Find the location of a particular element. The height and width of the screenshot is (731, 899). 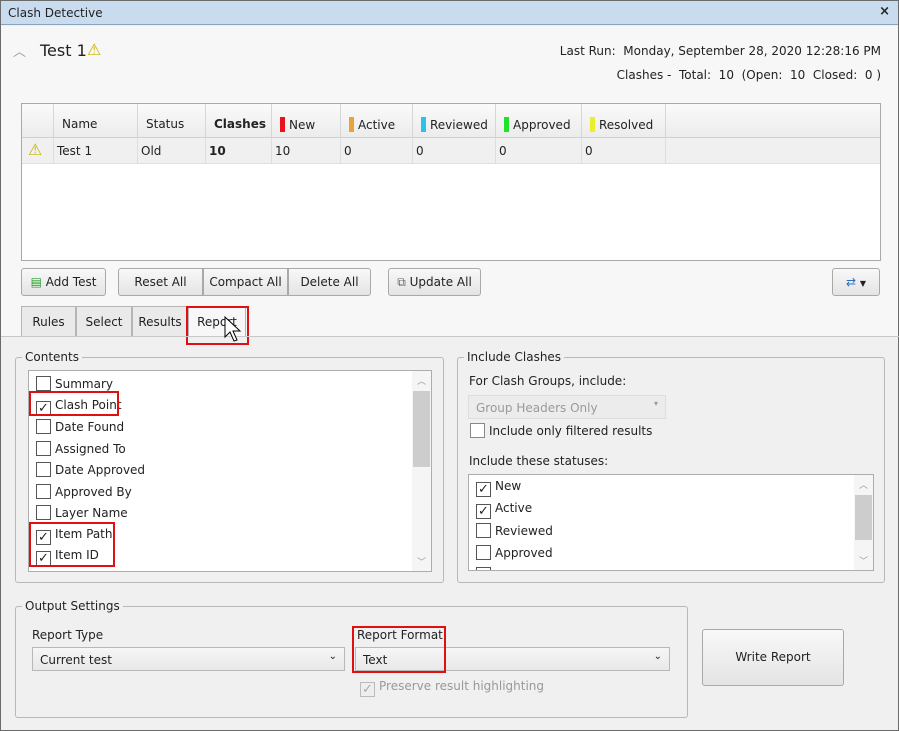

statuses-label: Include these statuses: is located at coordinates (539, 461).